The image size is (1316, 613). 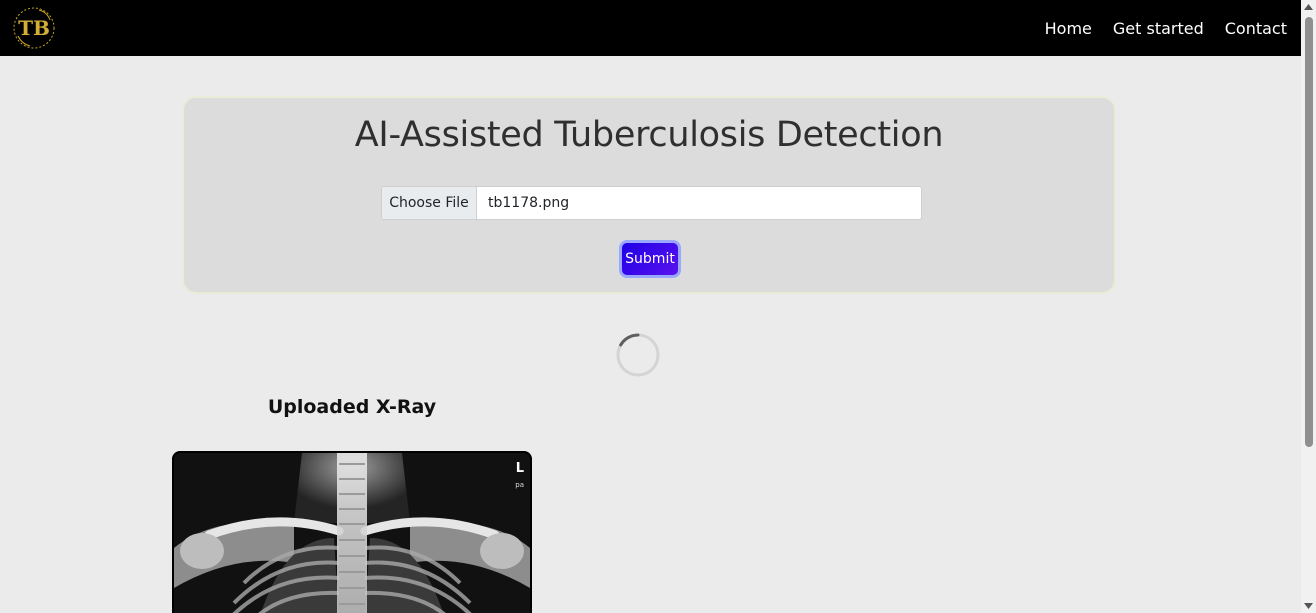 I want to click on choose-file-button: Choose File, so click(x=429, y=203).